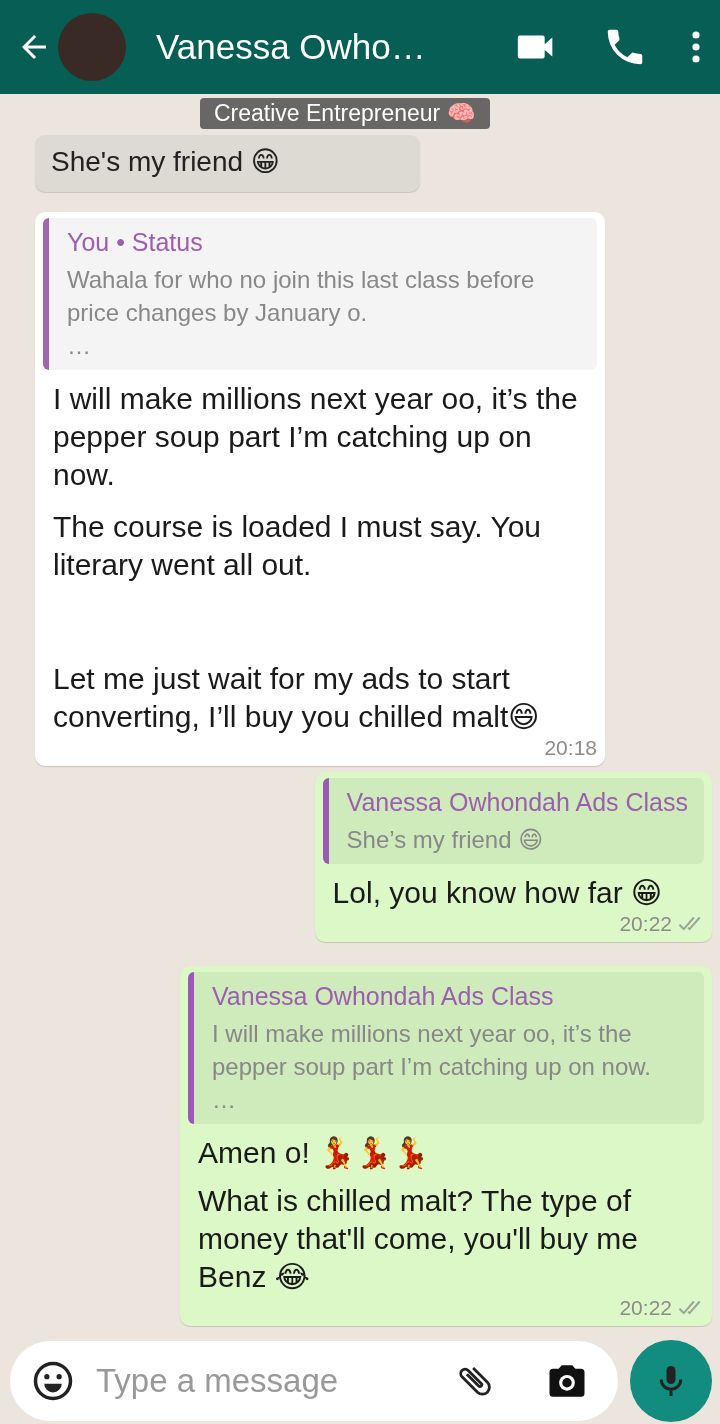 The image size is (720, 1424). What do you see at coordinates (135, 242) in the screenshot?
I see `quote-author: You • Status` at bounding box center [135, 242].